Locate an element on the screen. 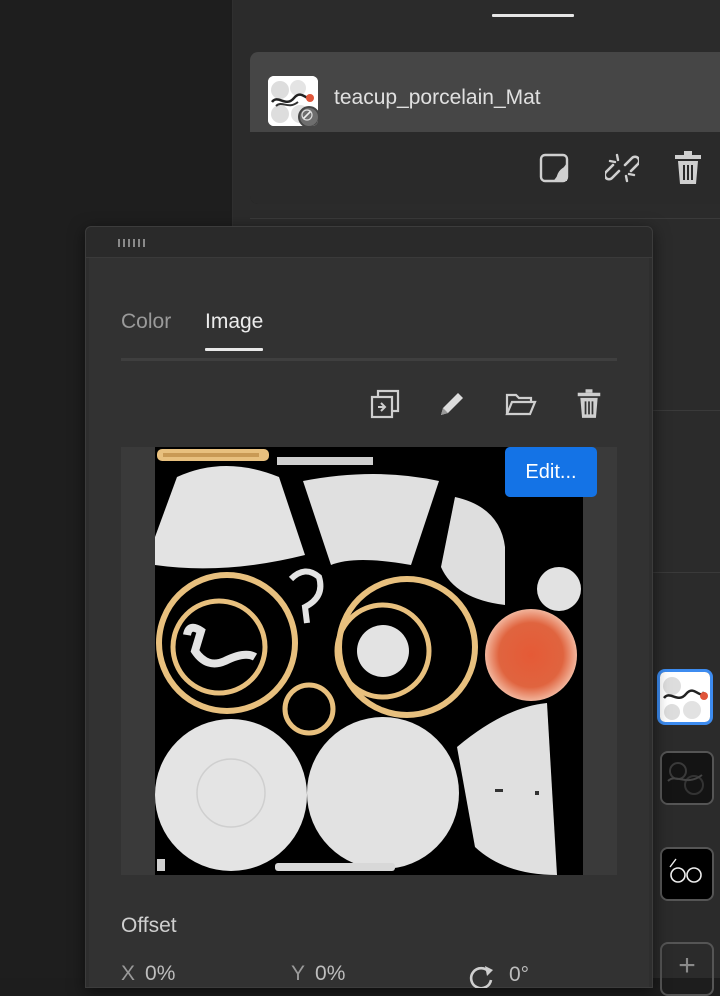  offset-x-field: X 0% is located at coordinates (148, 974).